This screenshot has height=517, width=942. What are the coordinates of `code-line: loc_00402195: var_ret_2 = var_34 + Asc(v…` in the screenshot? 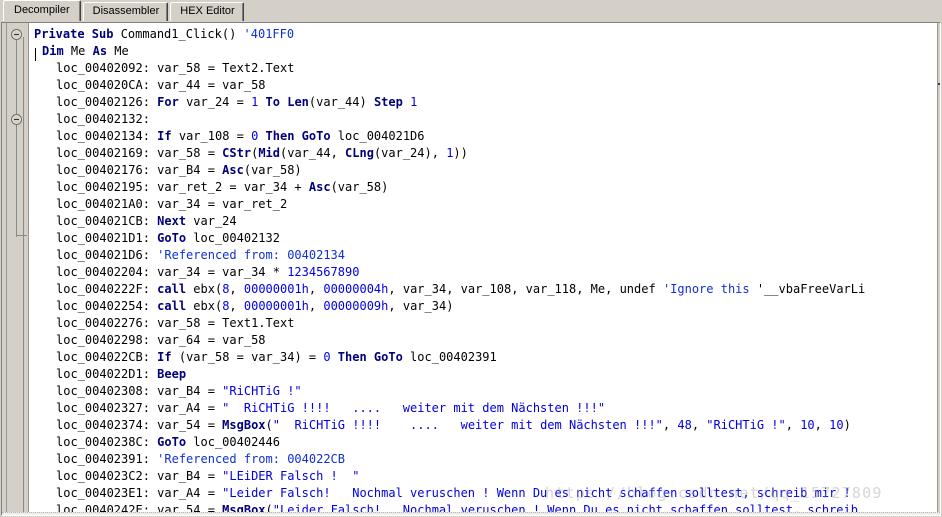 It's located at (485, 187).